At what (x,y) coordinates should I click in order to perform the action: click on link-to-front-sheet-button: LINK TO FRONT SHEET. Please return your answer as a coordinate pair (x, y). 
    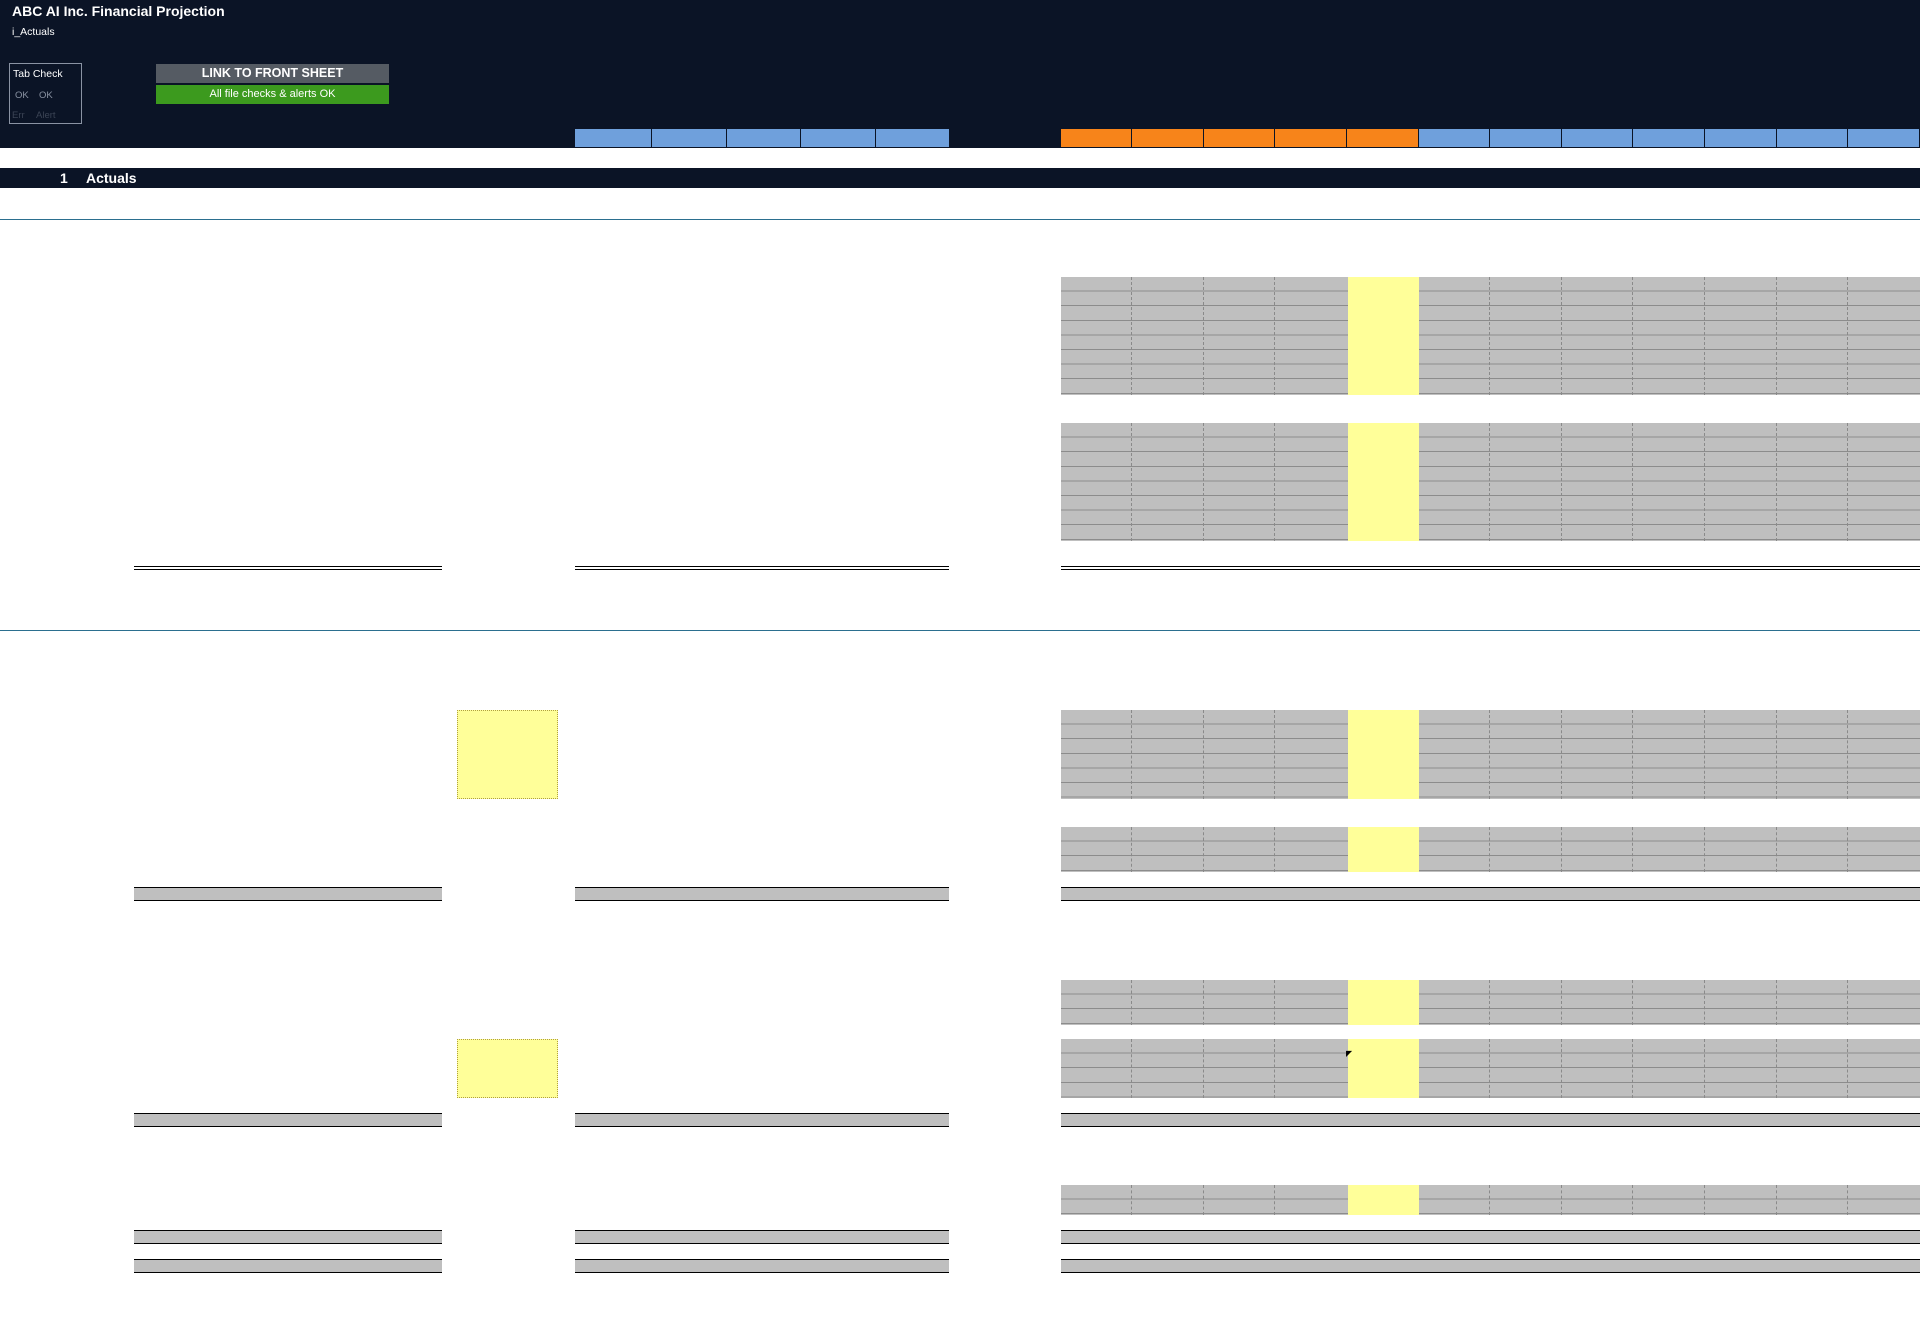
    Looking at the image, I should click on (272, 73).